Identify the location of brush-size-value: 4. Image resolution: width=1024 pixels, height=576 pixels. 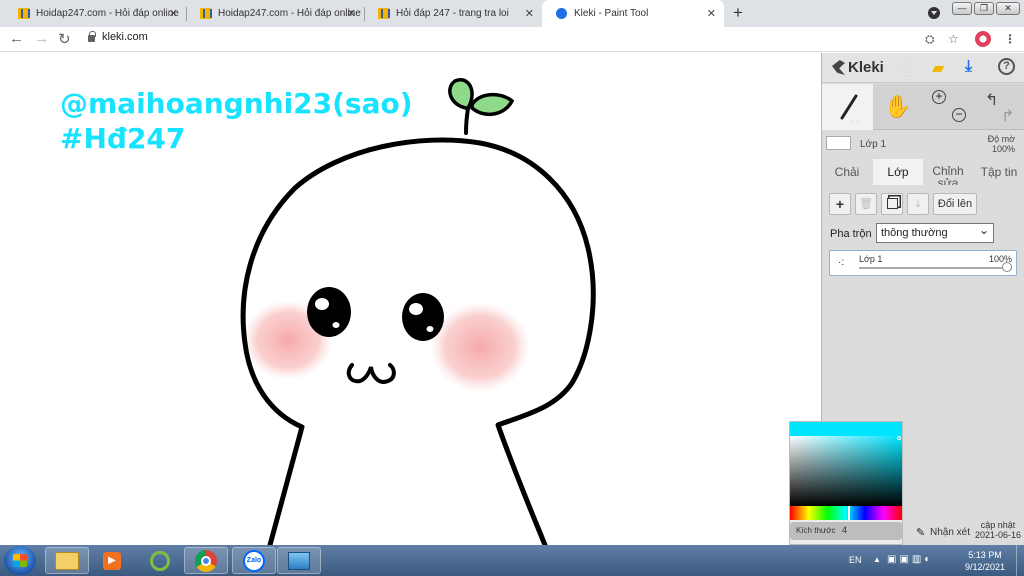
(845, 530).